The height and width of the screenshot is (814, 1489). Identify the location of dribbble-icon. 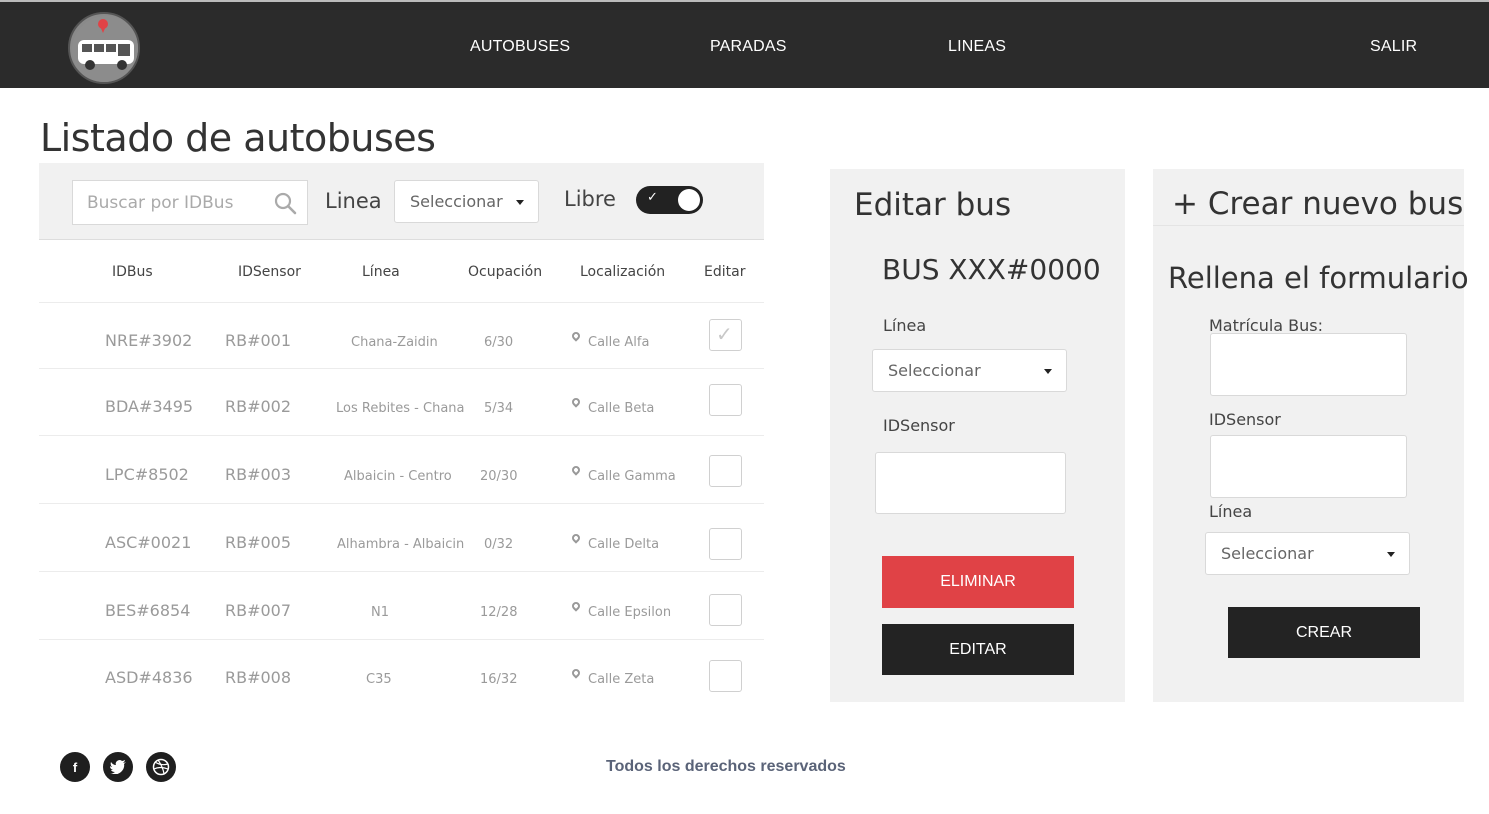
(161, 767).